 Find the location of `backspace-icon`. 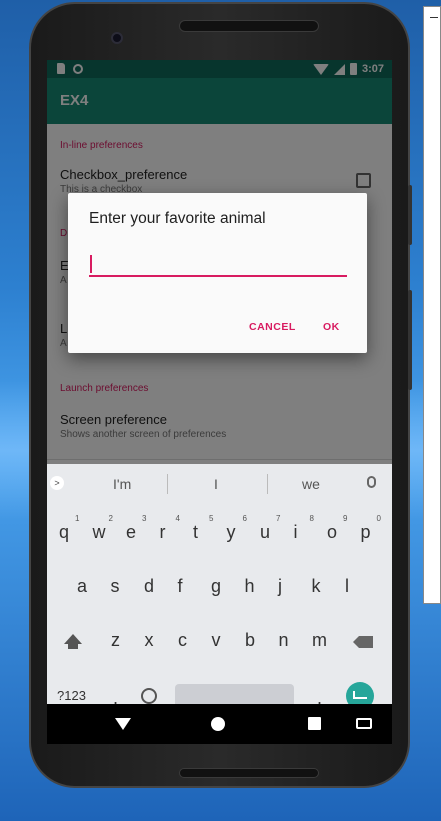

backspace-icon is located at coordinates (363, 642).